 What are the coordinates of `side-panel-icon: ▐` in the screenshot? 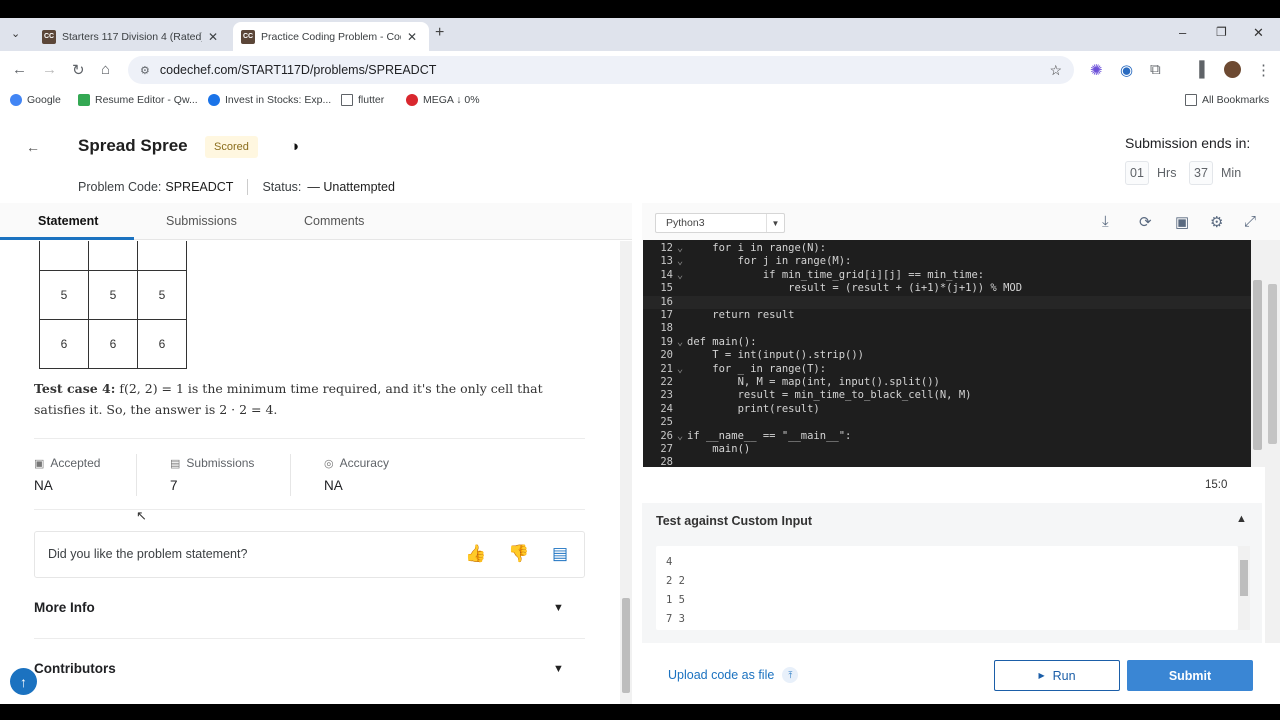 It's located at (1199, 69).